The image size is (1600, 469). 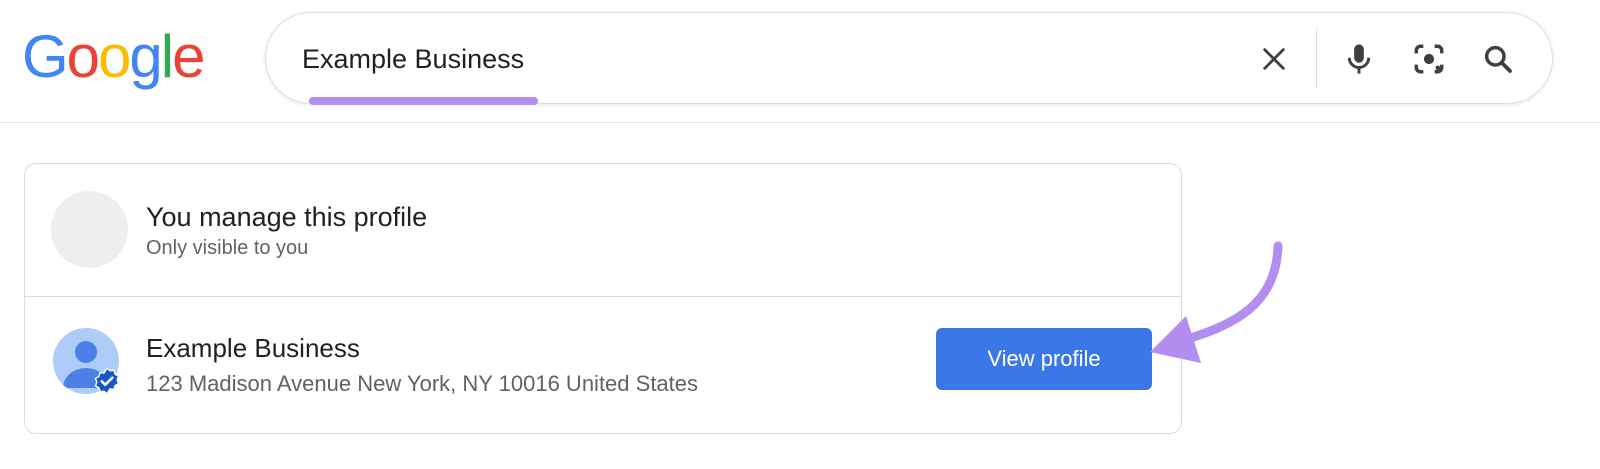 What do you see at coordinates (107, 381) in the screenshot?
I see `verified-icon` at bounding box center [107, 381].